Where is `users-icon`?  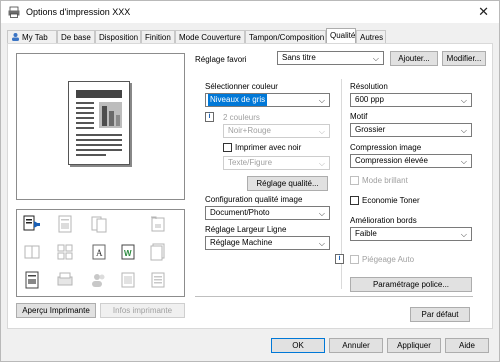 users-icon is located at coordinates (98, 280).